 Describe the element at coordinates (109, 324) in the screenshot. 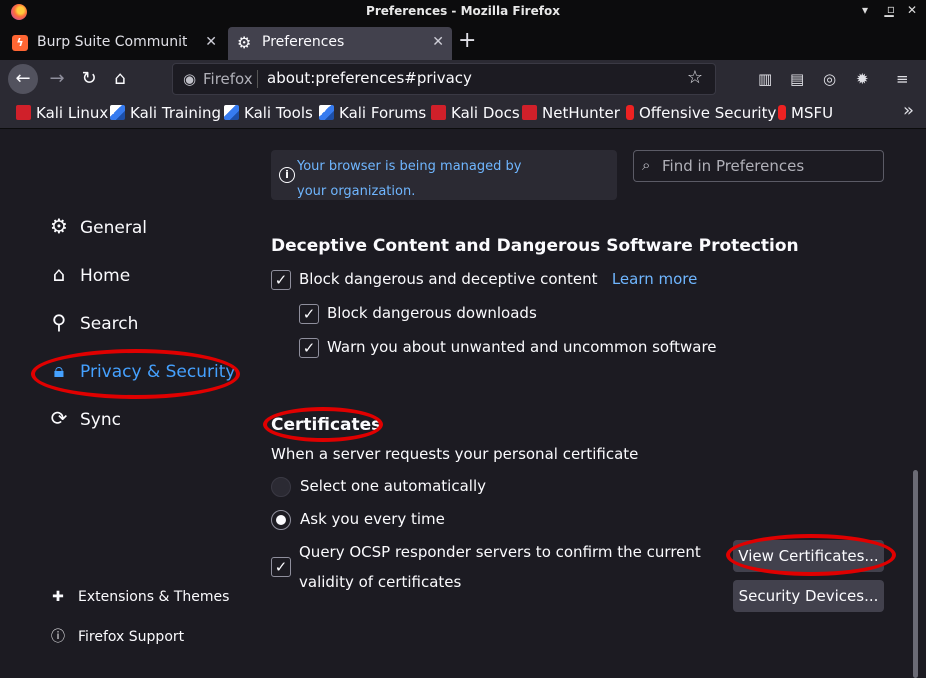

I see `sidebar-item-label: Search` at that location.